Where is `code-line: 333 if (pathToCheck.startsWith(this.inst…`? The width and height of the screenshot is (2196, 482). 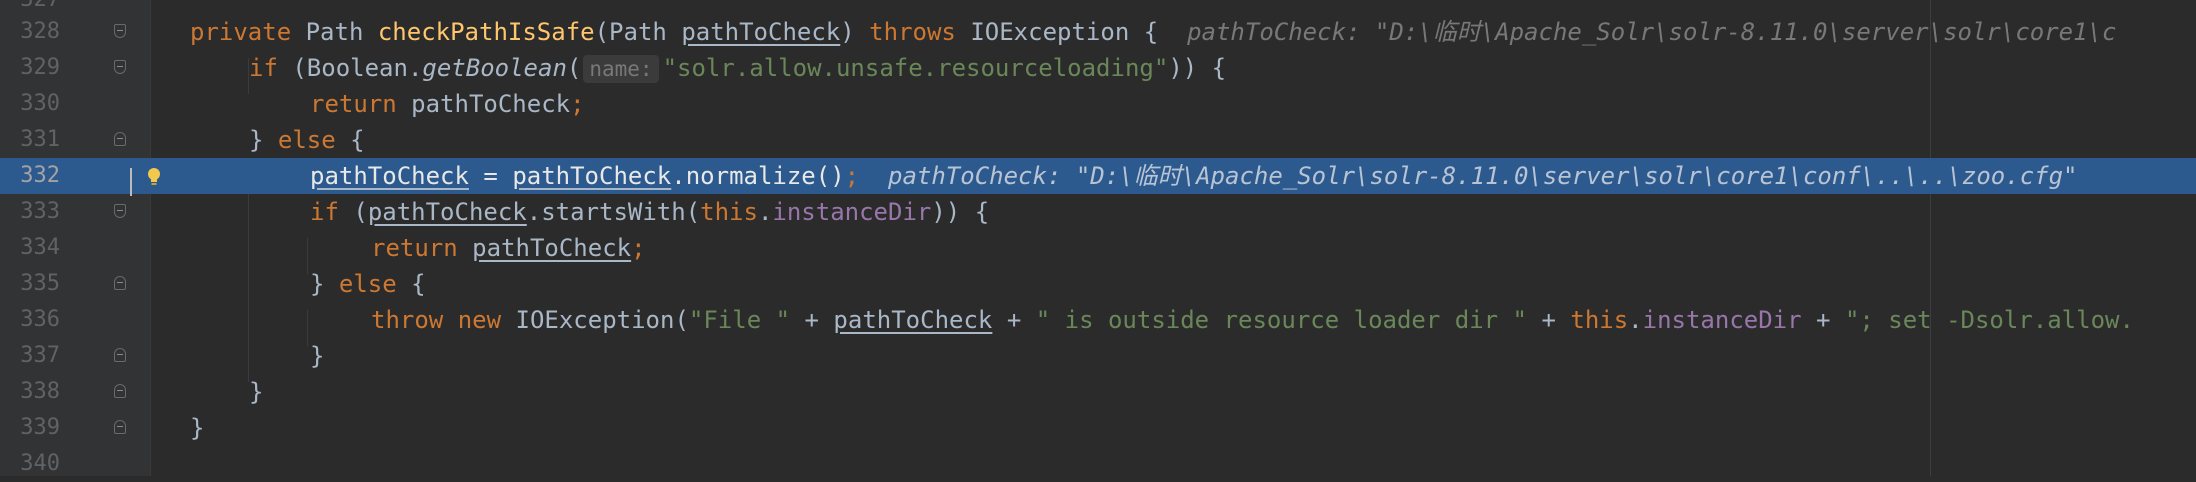 code-line: 333 if (pathToCheck.startsWith(this.inst… is located at coordinates (1098, 212).